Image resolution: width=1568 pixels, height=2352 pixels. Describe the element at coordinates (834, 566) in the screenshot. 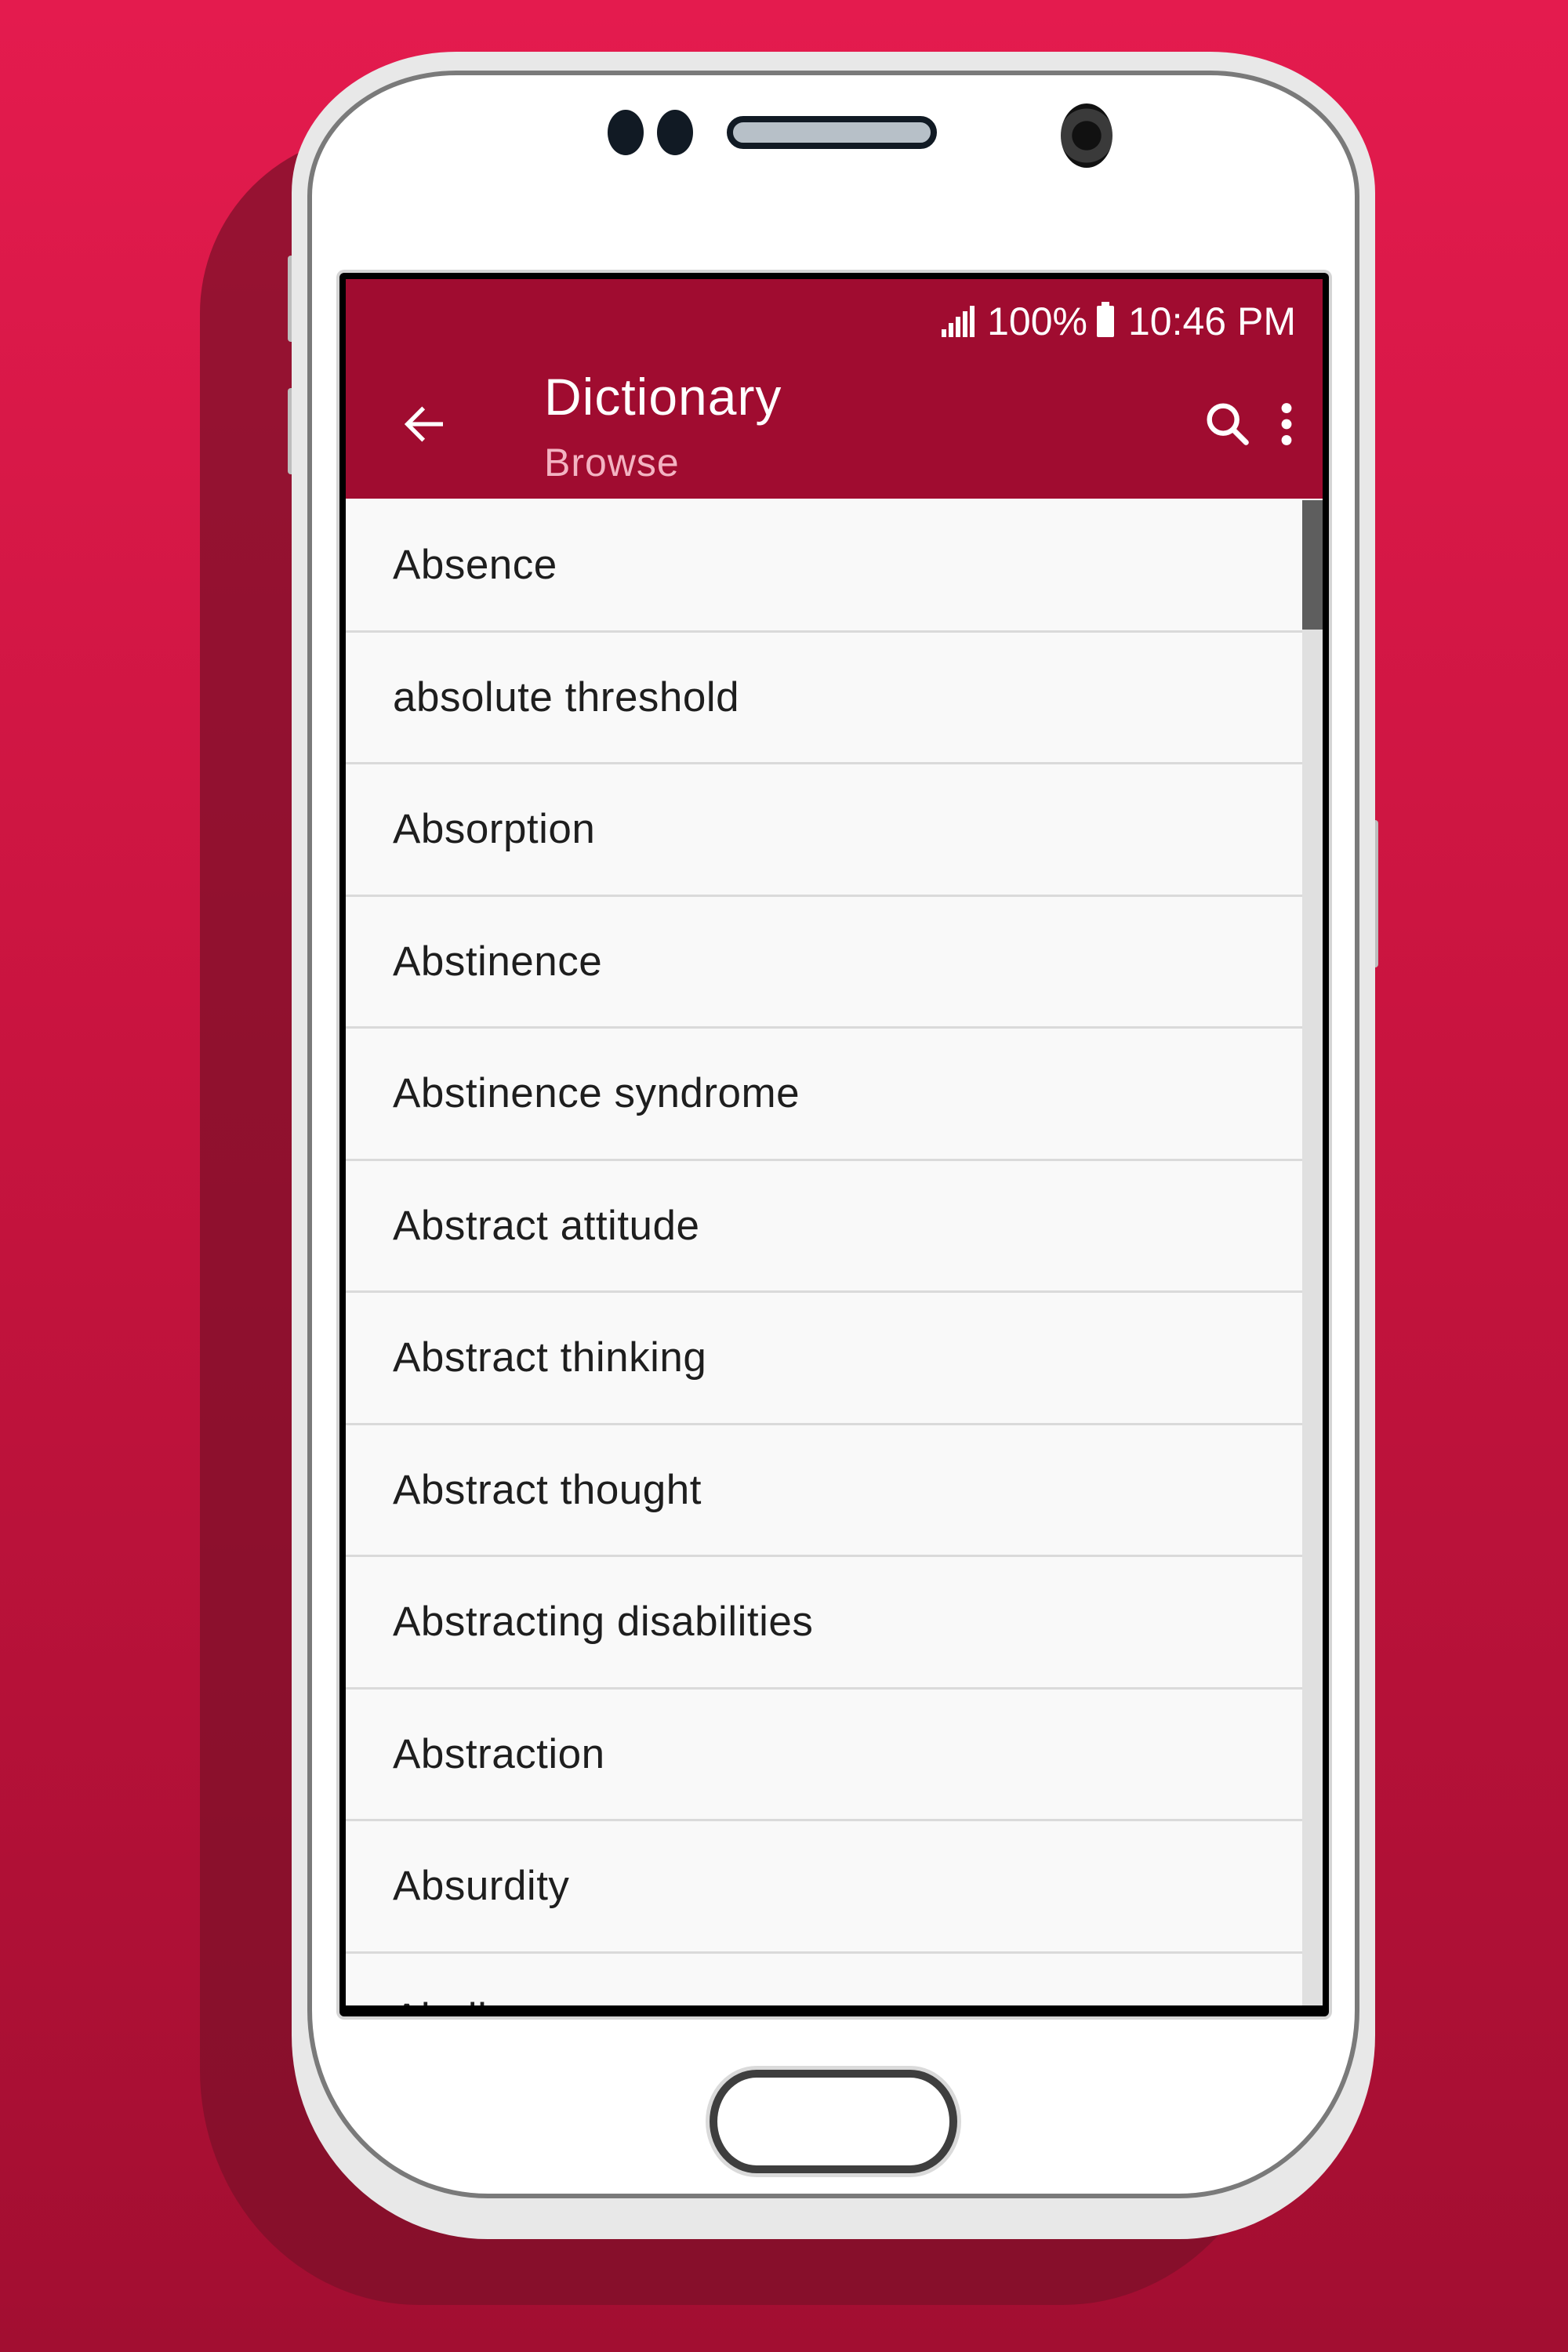

I see `list-item: Absence` at that location.